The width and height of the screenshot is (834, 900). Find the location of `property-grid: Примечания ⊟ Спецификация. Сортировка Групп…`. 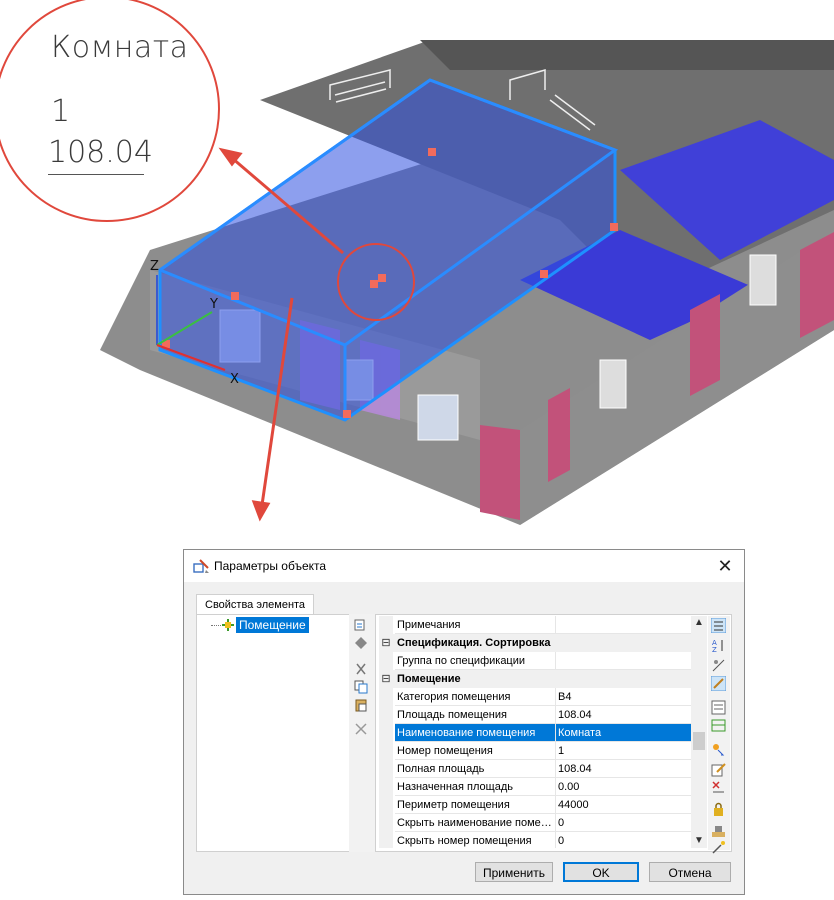

property-grid: Примечания ⊟ Спецификация. Сортировка Групп… is located at coordinates (535, 732).